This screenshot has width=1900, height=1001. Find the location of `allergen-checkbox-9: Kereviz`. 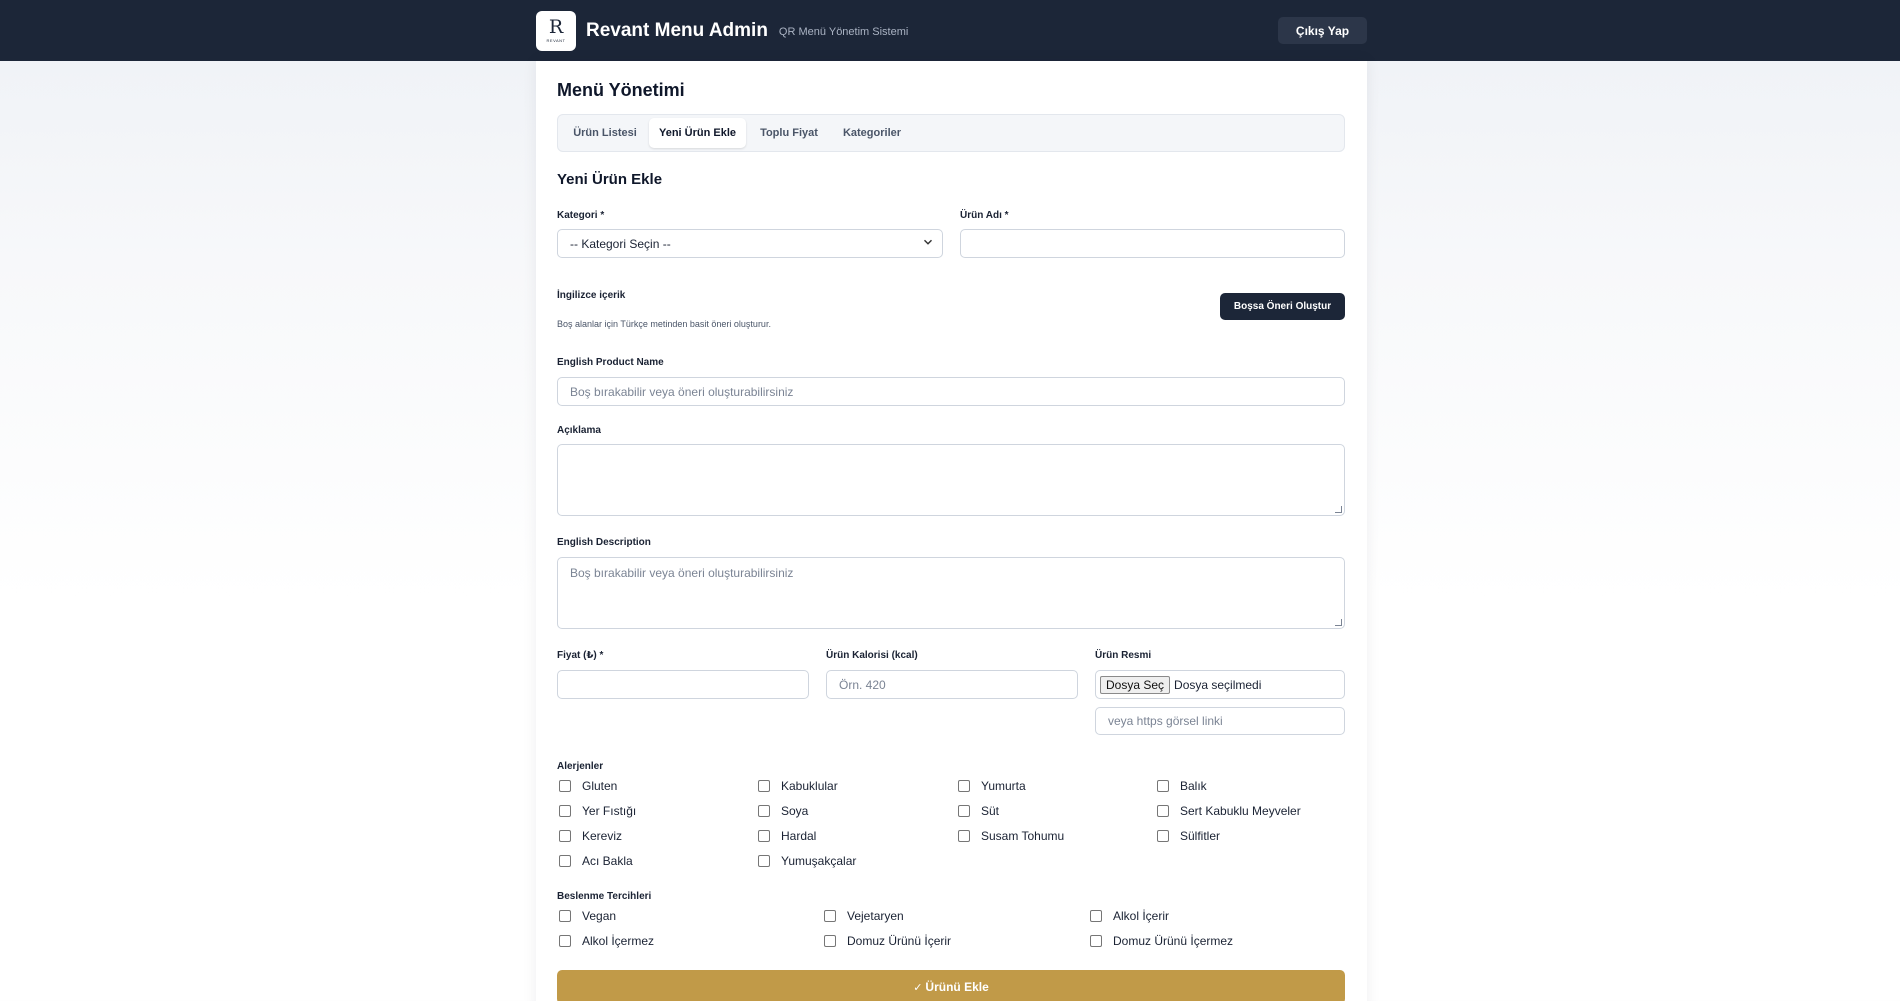

allergen-checkbox-9: Kereviz is located at coordinates (590, 836).